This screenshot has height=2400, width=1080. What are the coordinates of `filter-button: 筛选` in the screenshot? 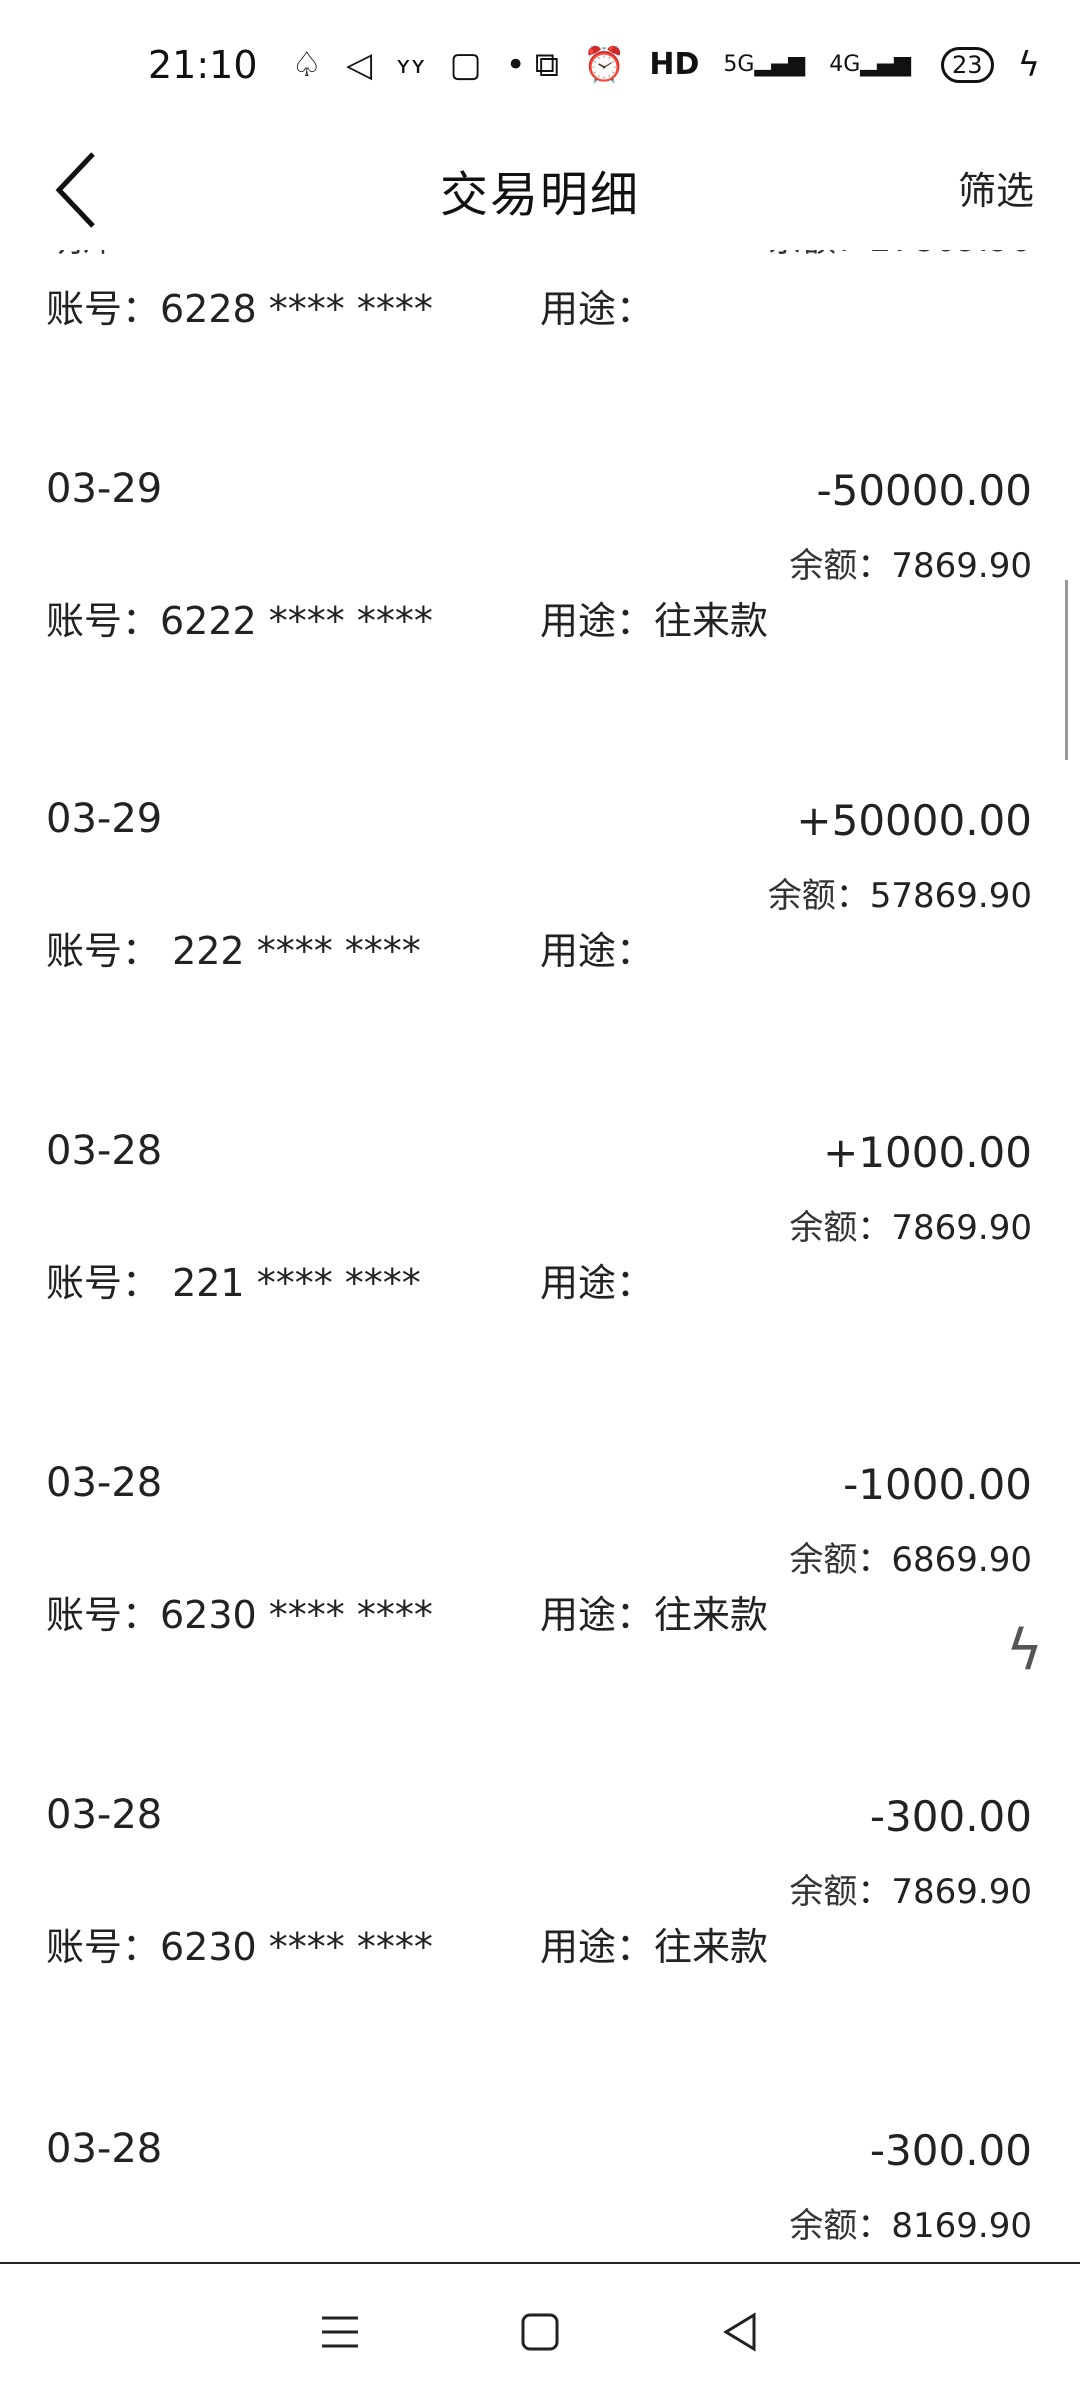 It's located at (996, 187).